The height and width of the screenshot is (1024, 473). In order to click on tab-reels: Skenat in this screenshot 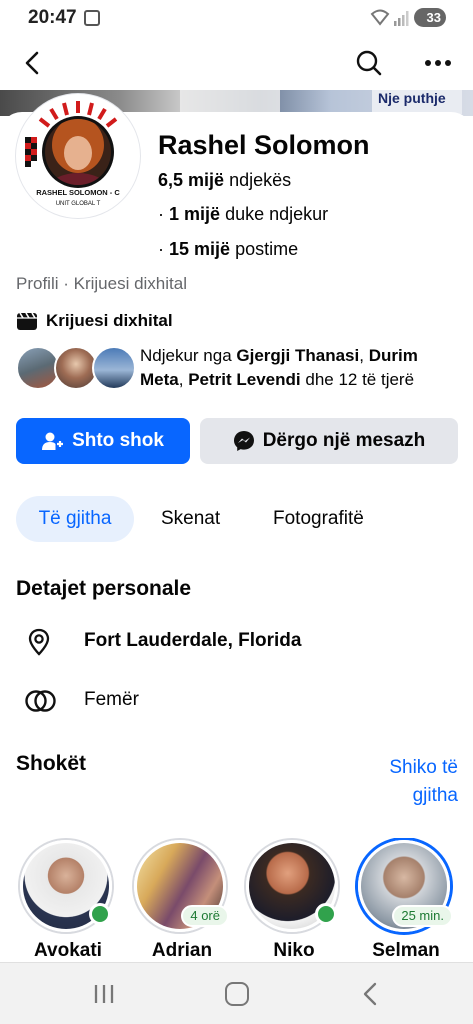, I will do `click(190, 519)`.